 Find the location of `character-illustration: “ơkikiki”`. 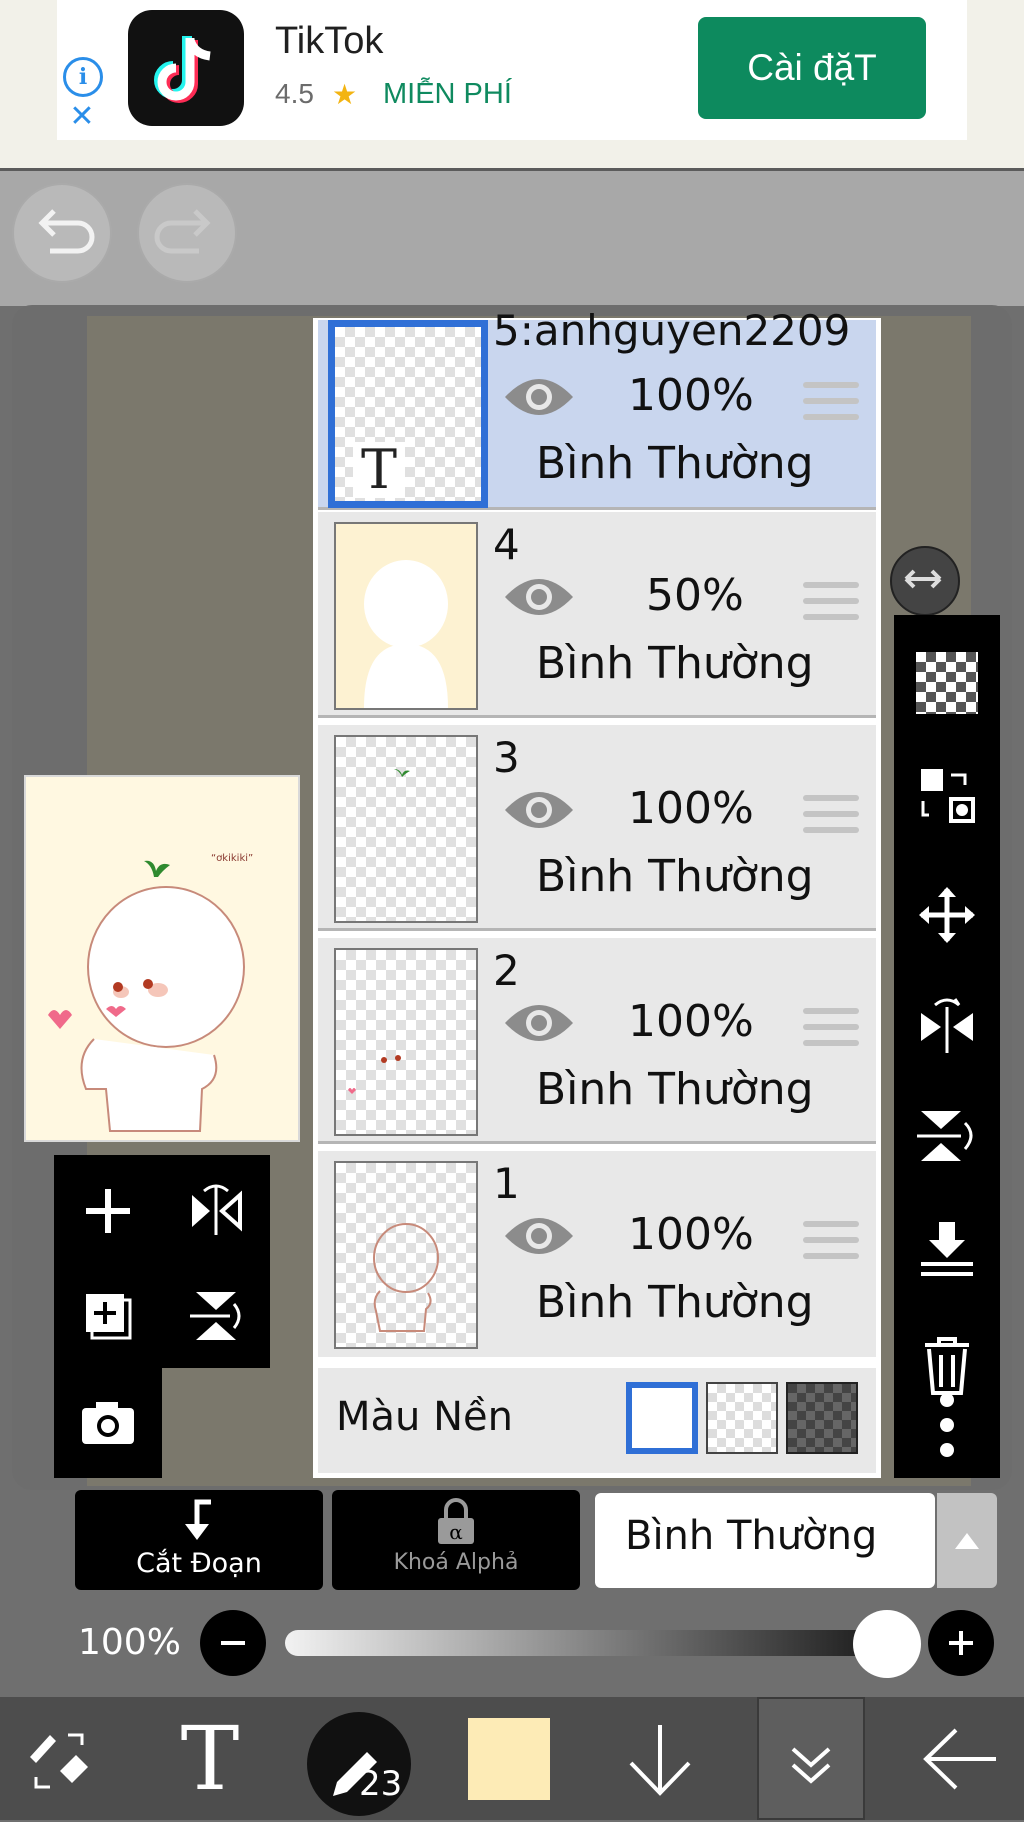

character-illustration: “ơkikiki” is located at coordinates (150, 992).